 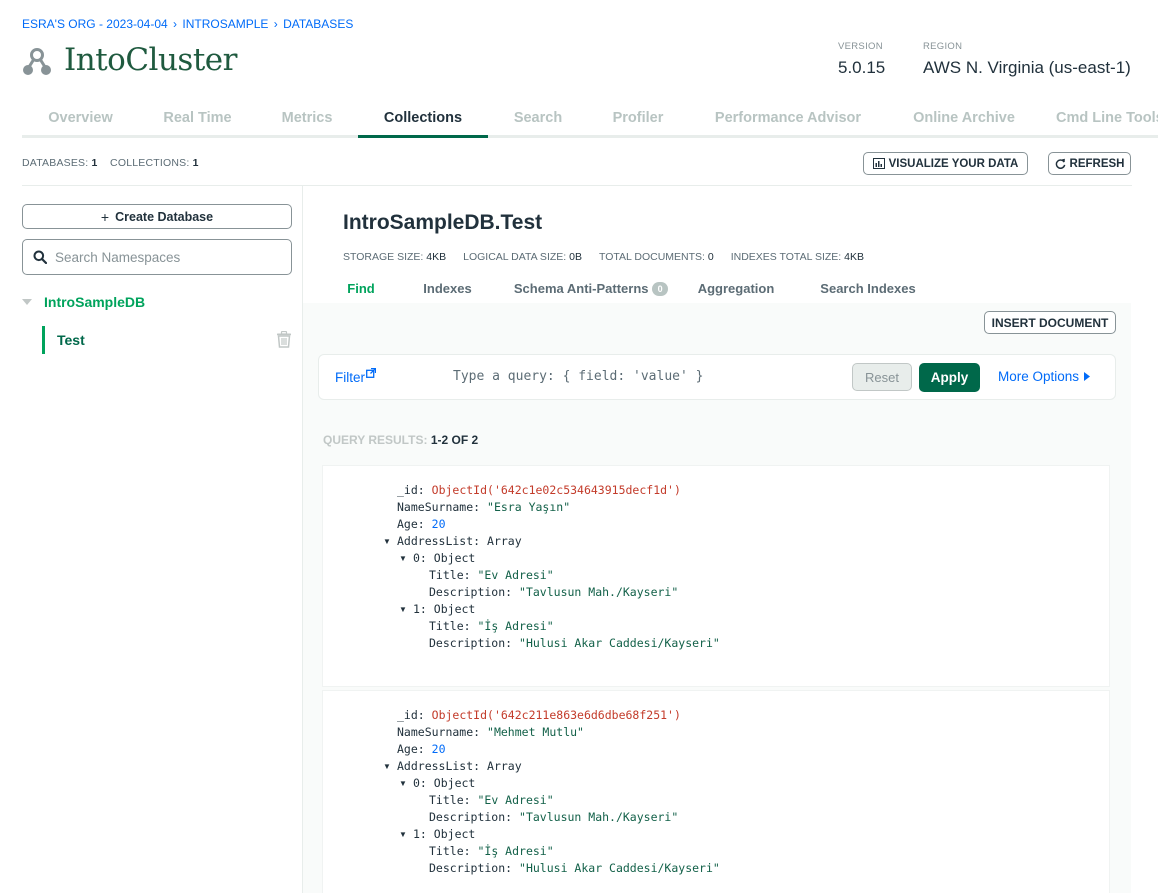 I want to click on subtab-aggregation: Aggregation, so click(x=736, y=292).